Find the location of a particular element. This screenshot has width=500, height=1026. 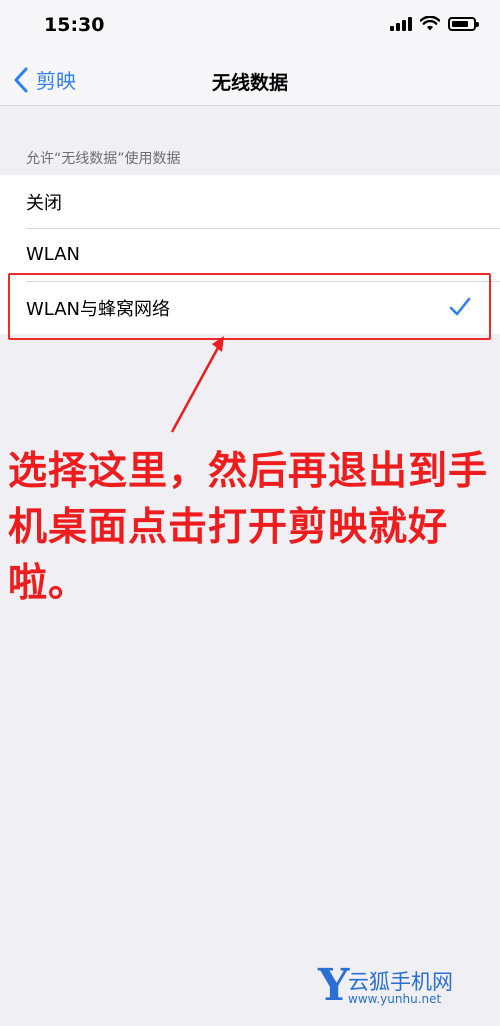

option-off: 关闭 is located at coordinates (250, 201).